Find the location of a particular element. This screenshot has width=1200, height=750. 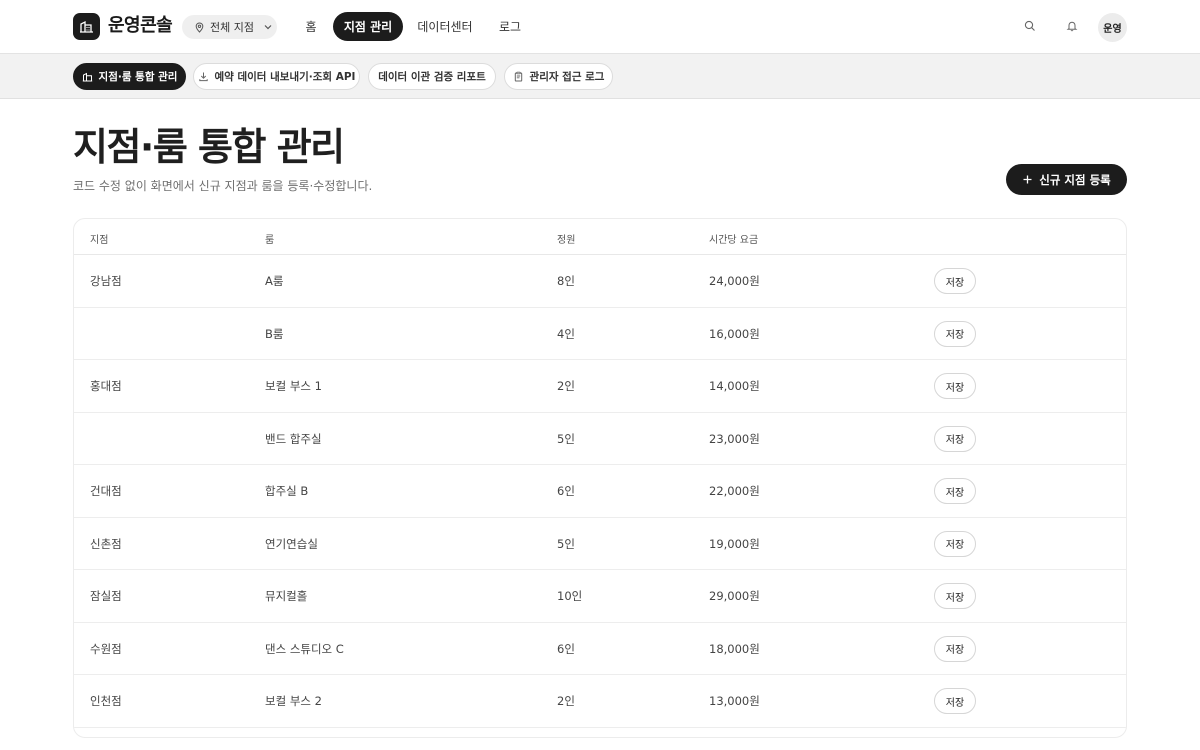

clipboard-icon is located at coordinates (518, 76).